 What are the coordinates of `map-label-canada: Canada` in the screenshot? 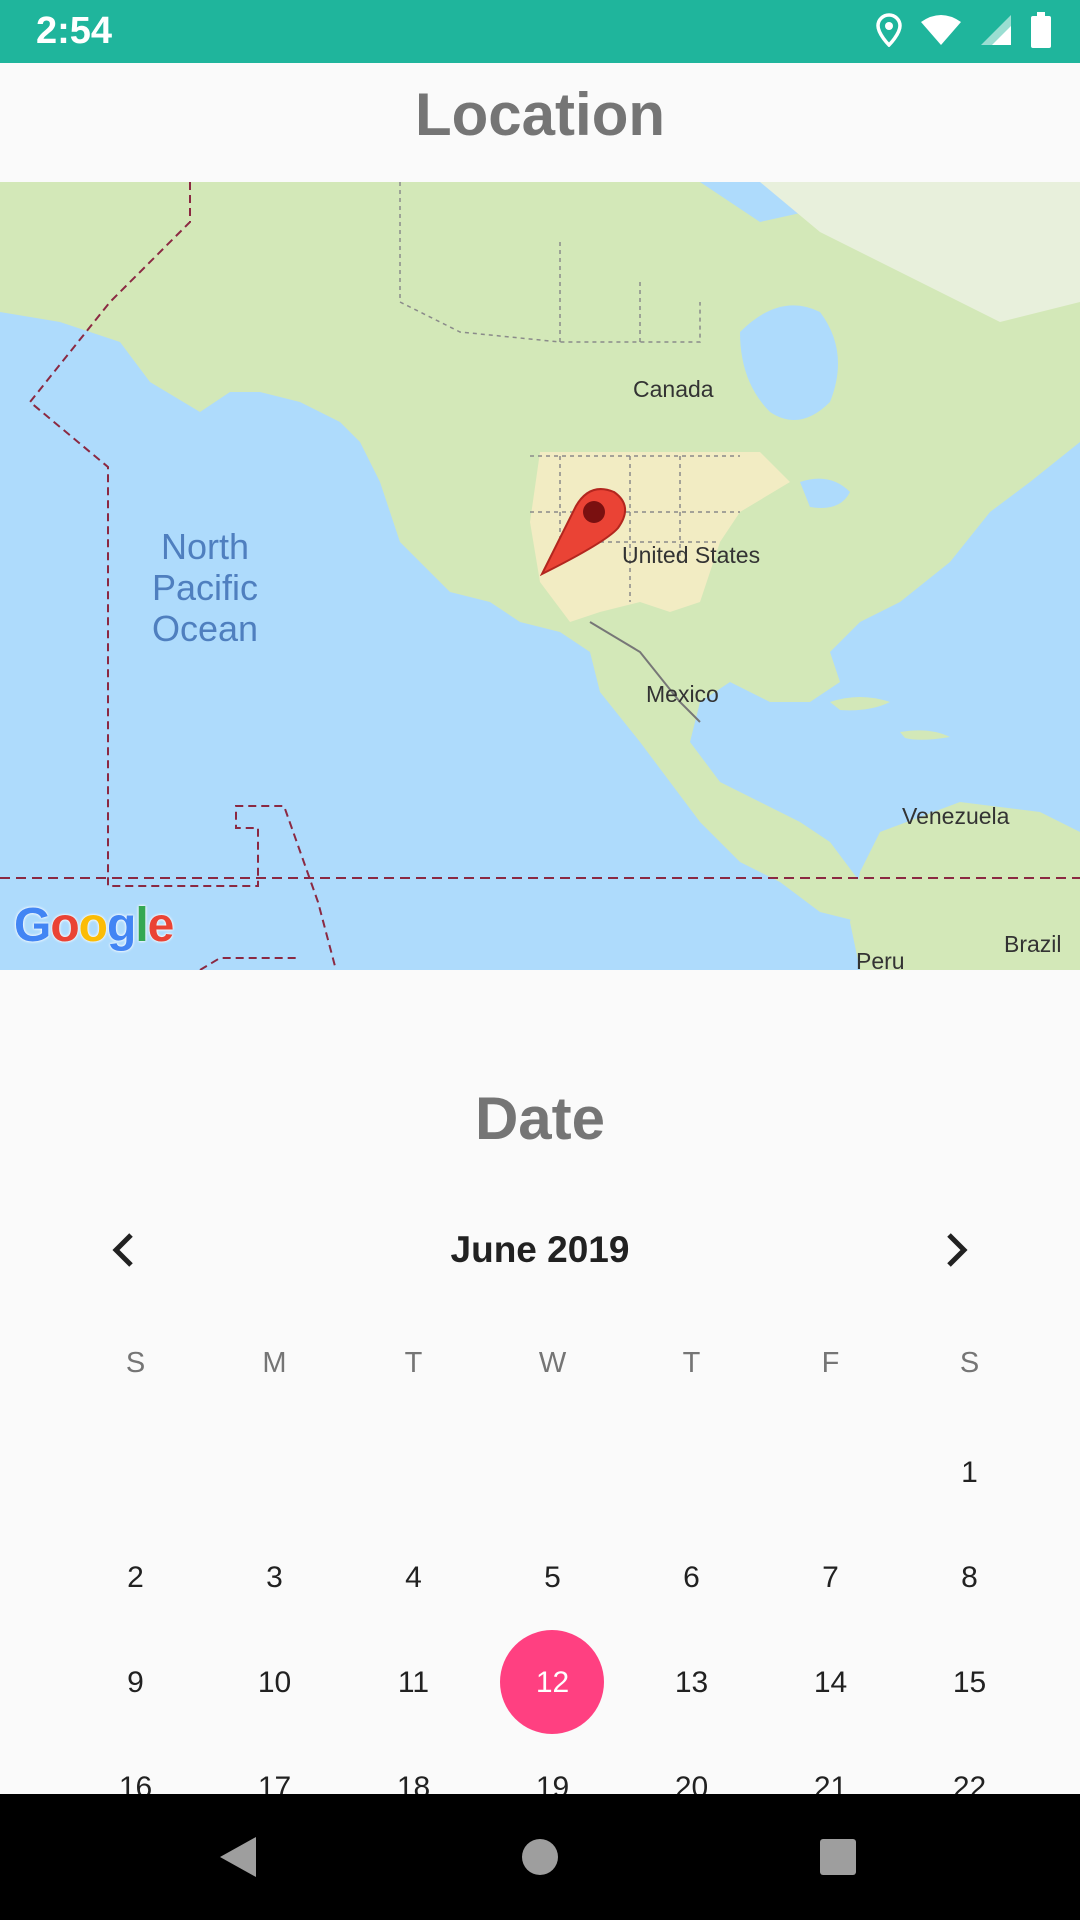 It's located at (673, 389).